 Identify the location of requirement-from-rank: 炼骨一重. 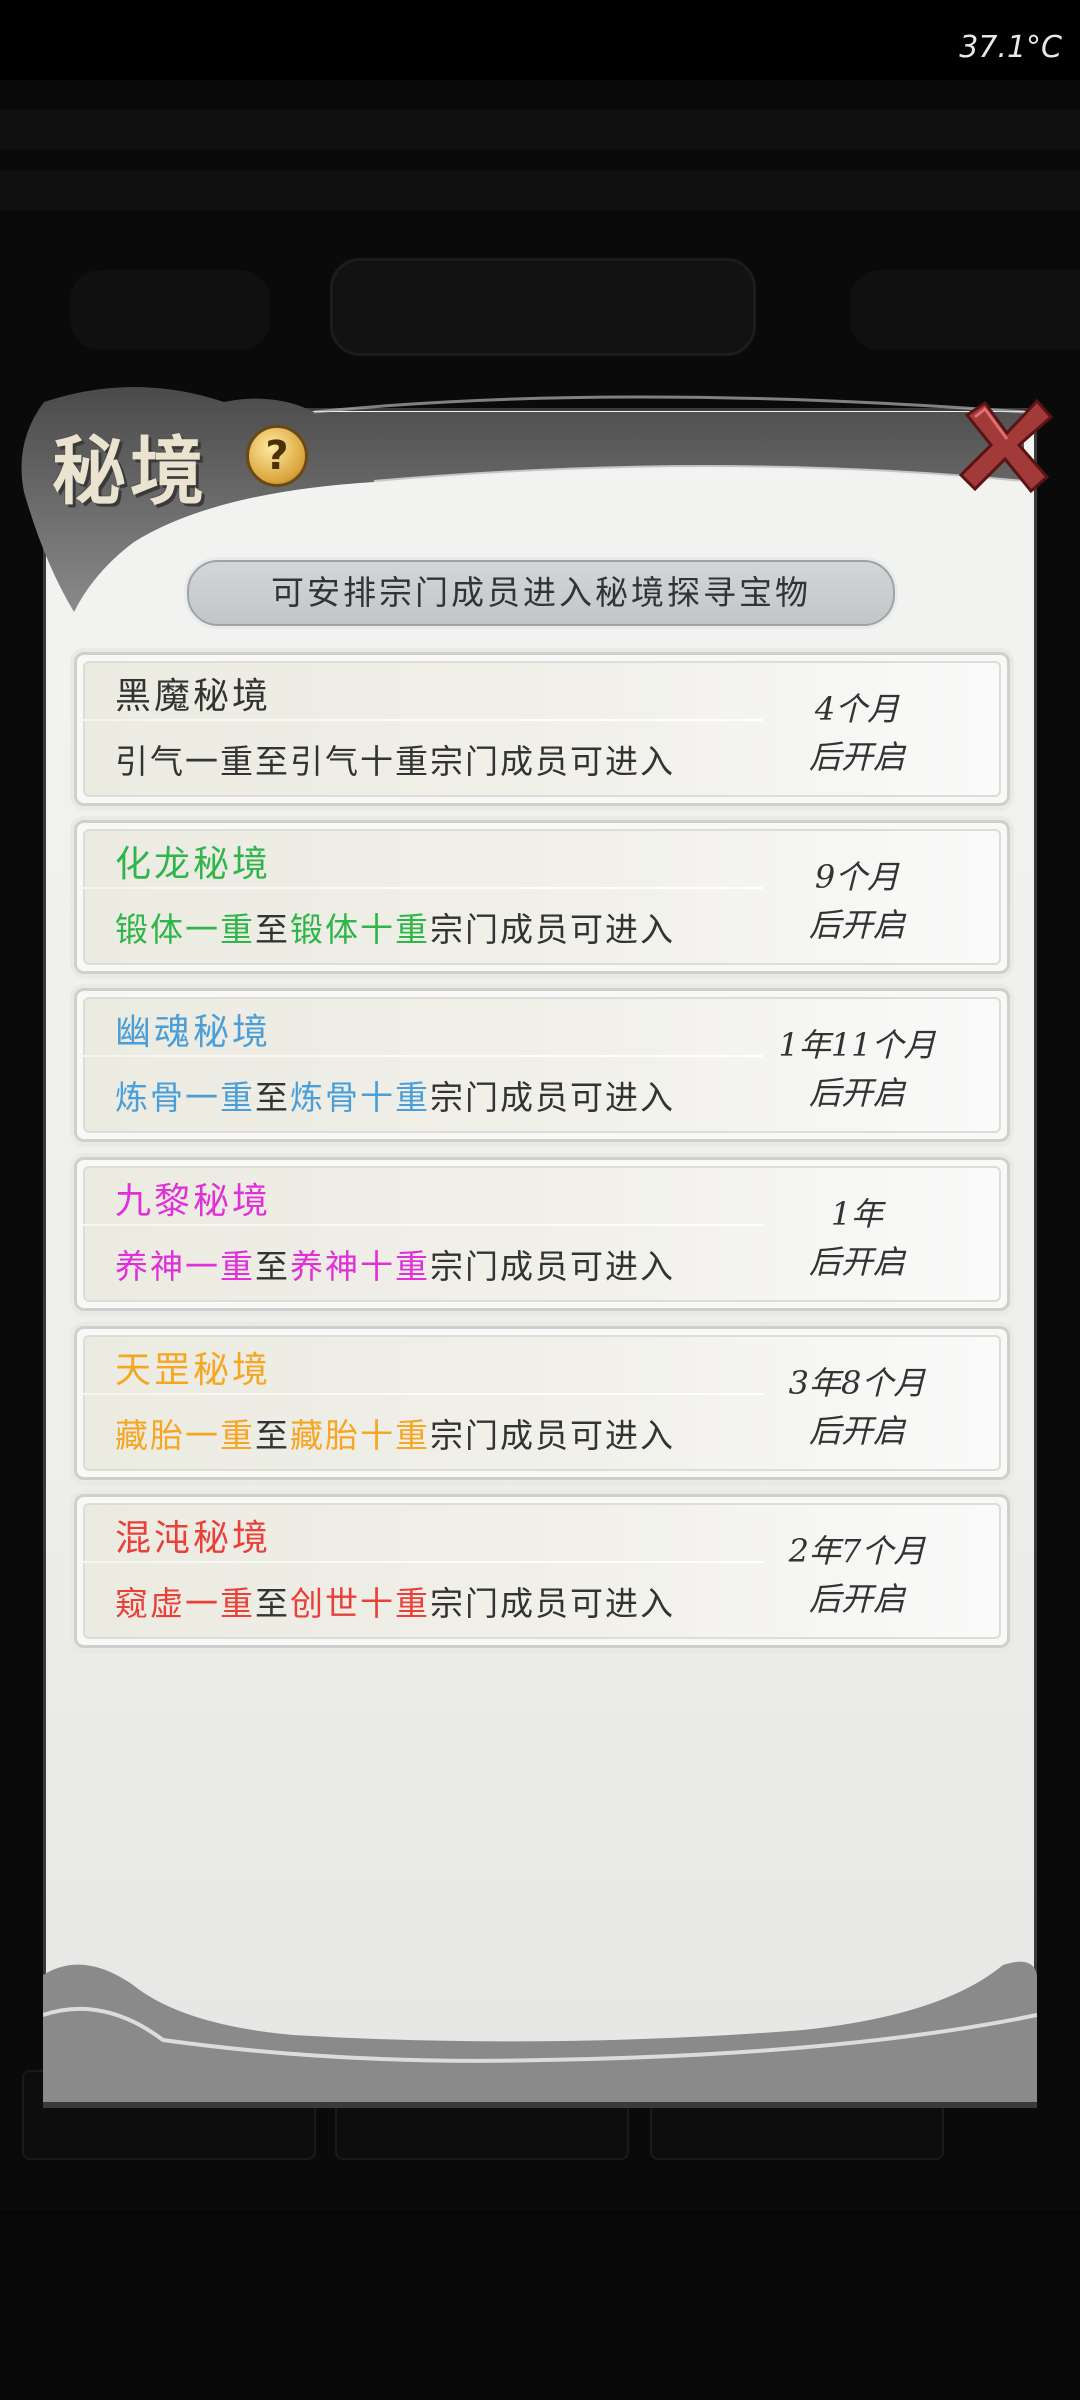
(185, 1097).